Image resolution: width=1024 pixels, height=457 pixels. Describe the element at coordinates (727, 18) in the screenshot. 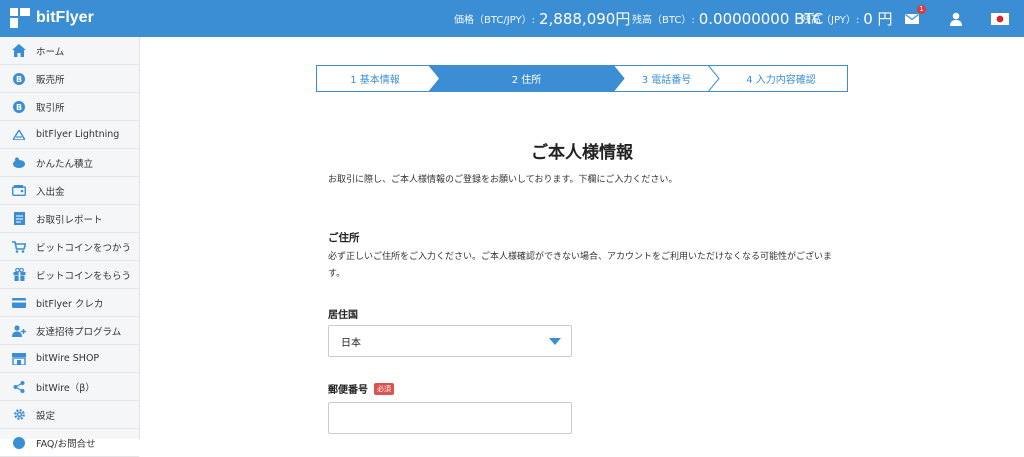

I see `btc-balance: 残高（BTC）: 0.00000000 BTC` at that location.